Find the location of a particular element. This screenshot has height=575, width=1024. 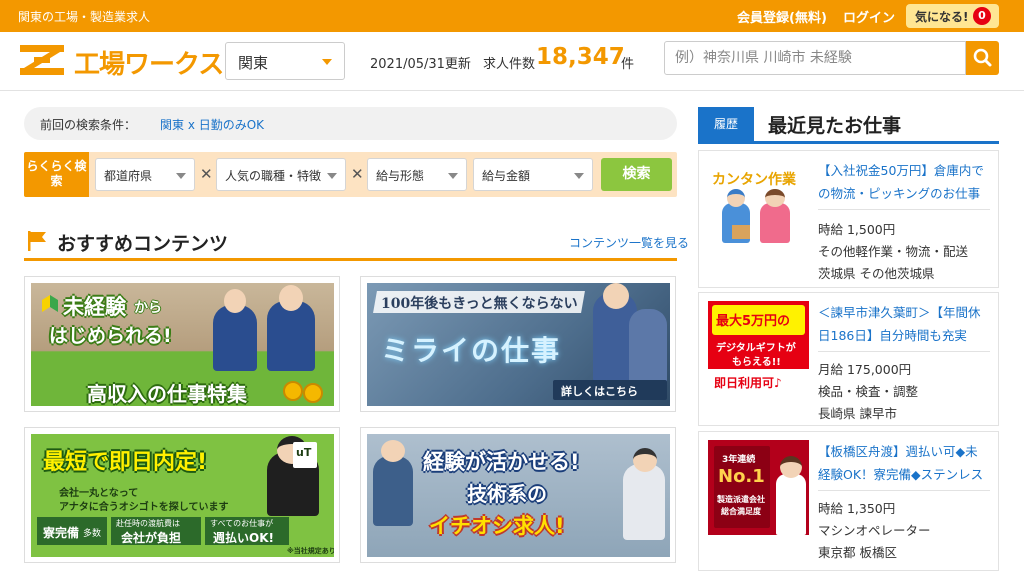

salary-select: 給与金額 is located at coordinates (533, 174).